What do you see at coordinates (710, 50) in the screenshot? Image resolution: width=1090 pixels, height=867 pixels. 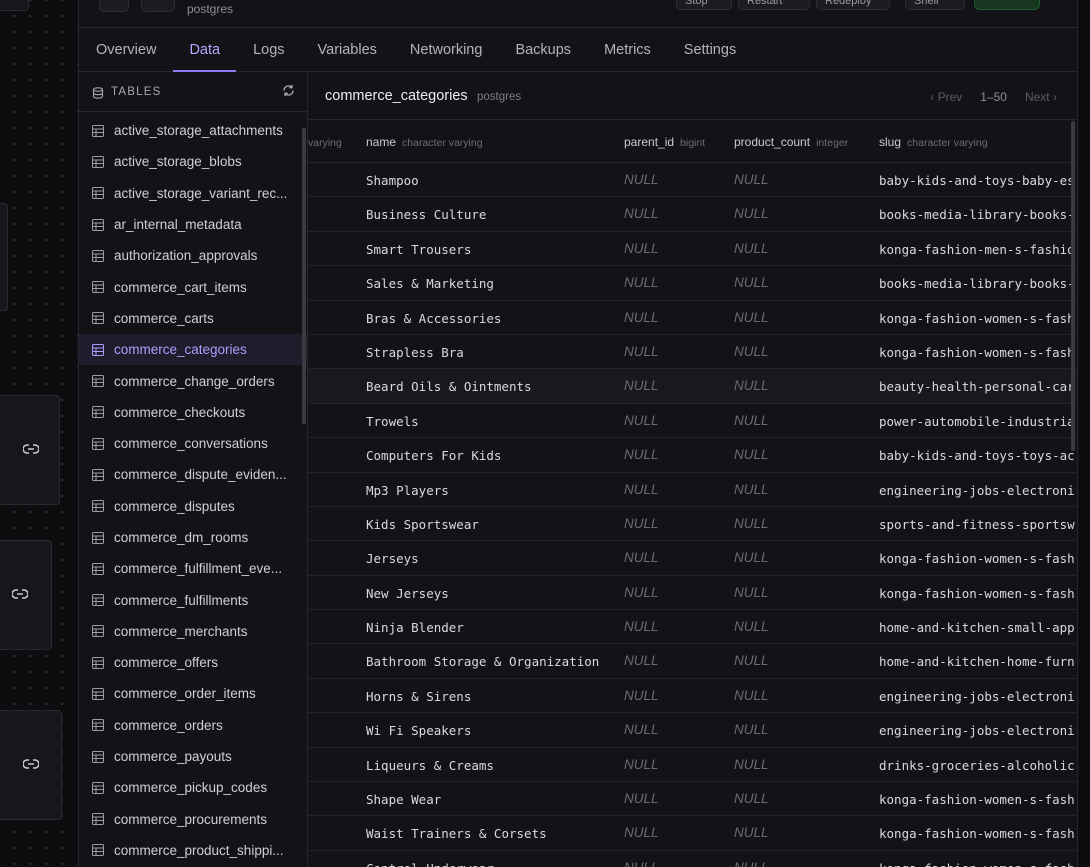 I see `tab-settings: Settings` at bounding box center [710, 50].